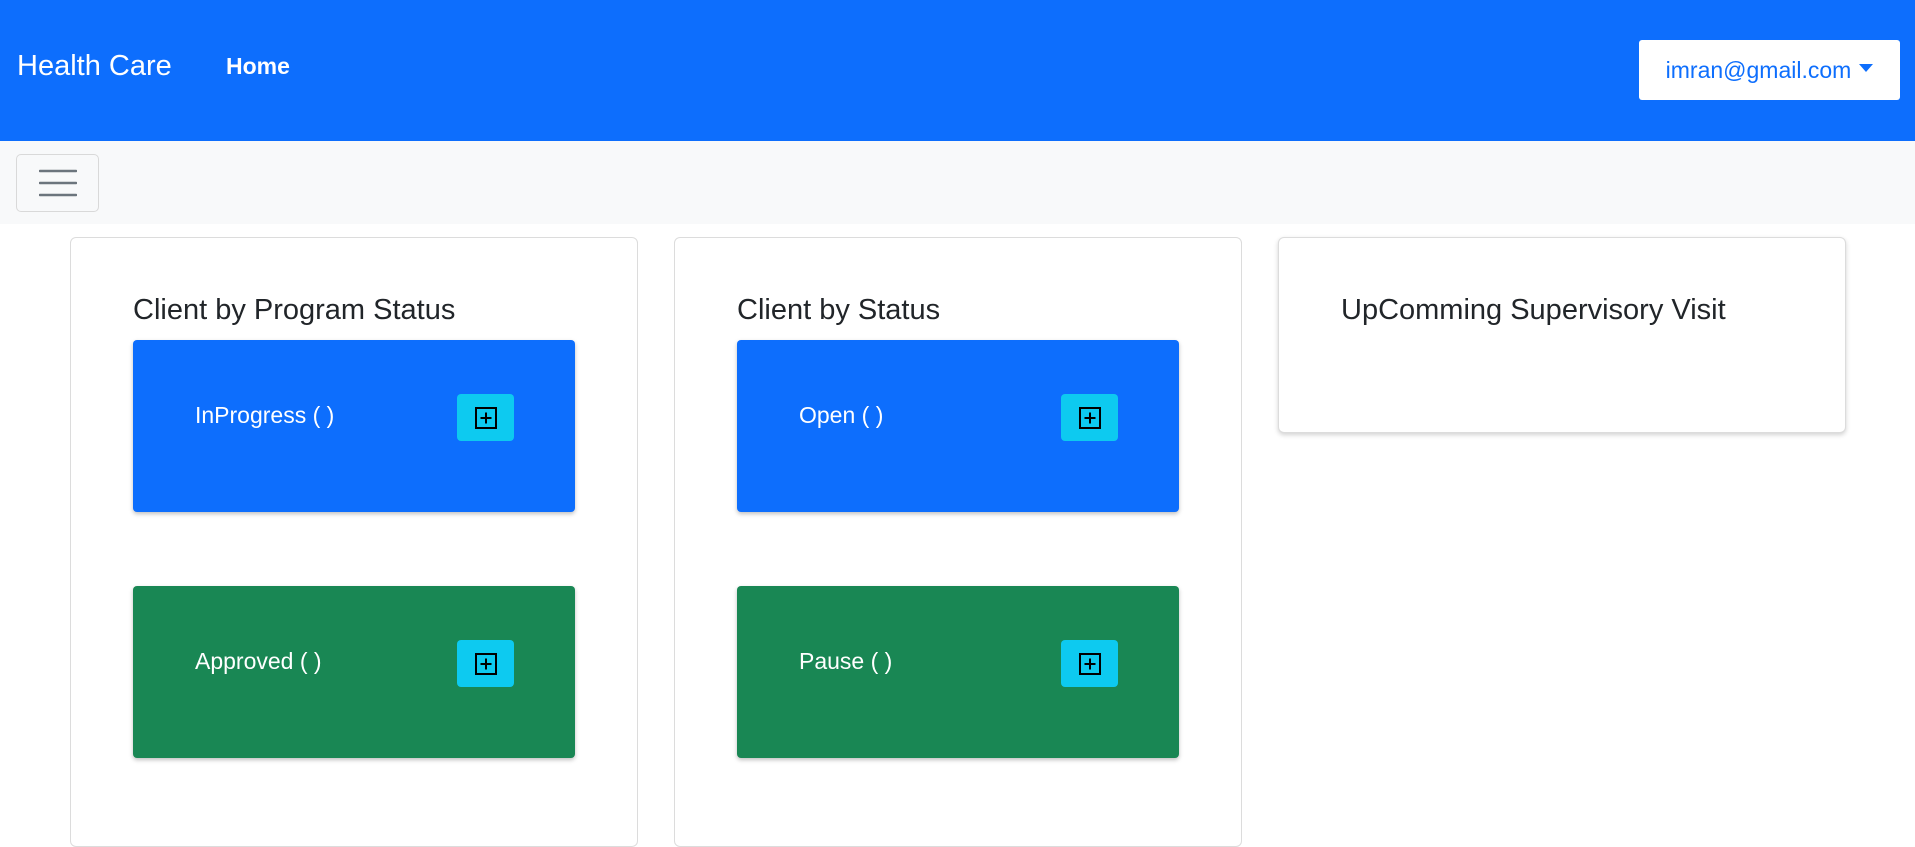 This screenshot has width=1915, height=847. What do you see at coordinates (957, 182) in the screenshot?
I see `toolbar` at bounding box center [957, 182].